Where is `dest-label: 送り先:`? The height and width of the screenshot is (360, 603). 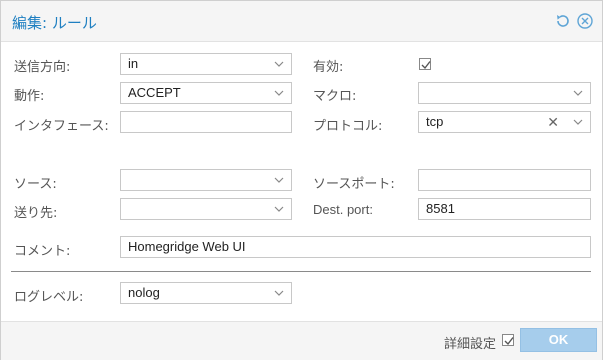
dest-label: 送り先: is located at coordinates (36, 213).